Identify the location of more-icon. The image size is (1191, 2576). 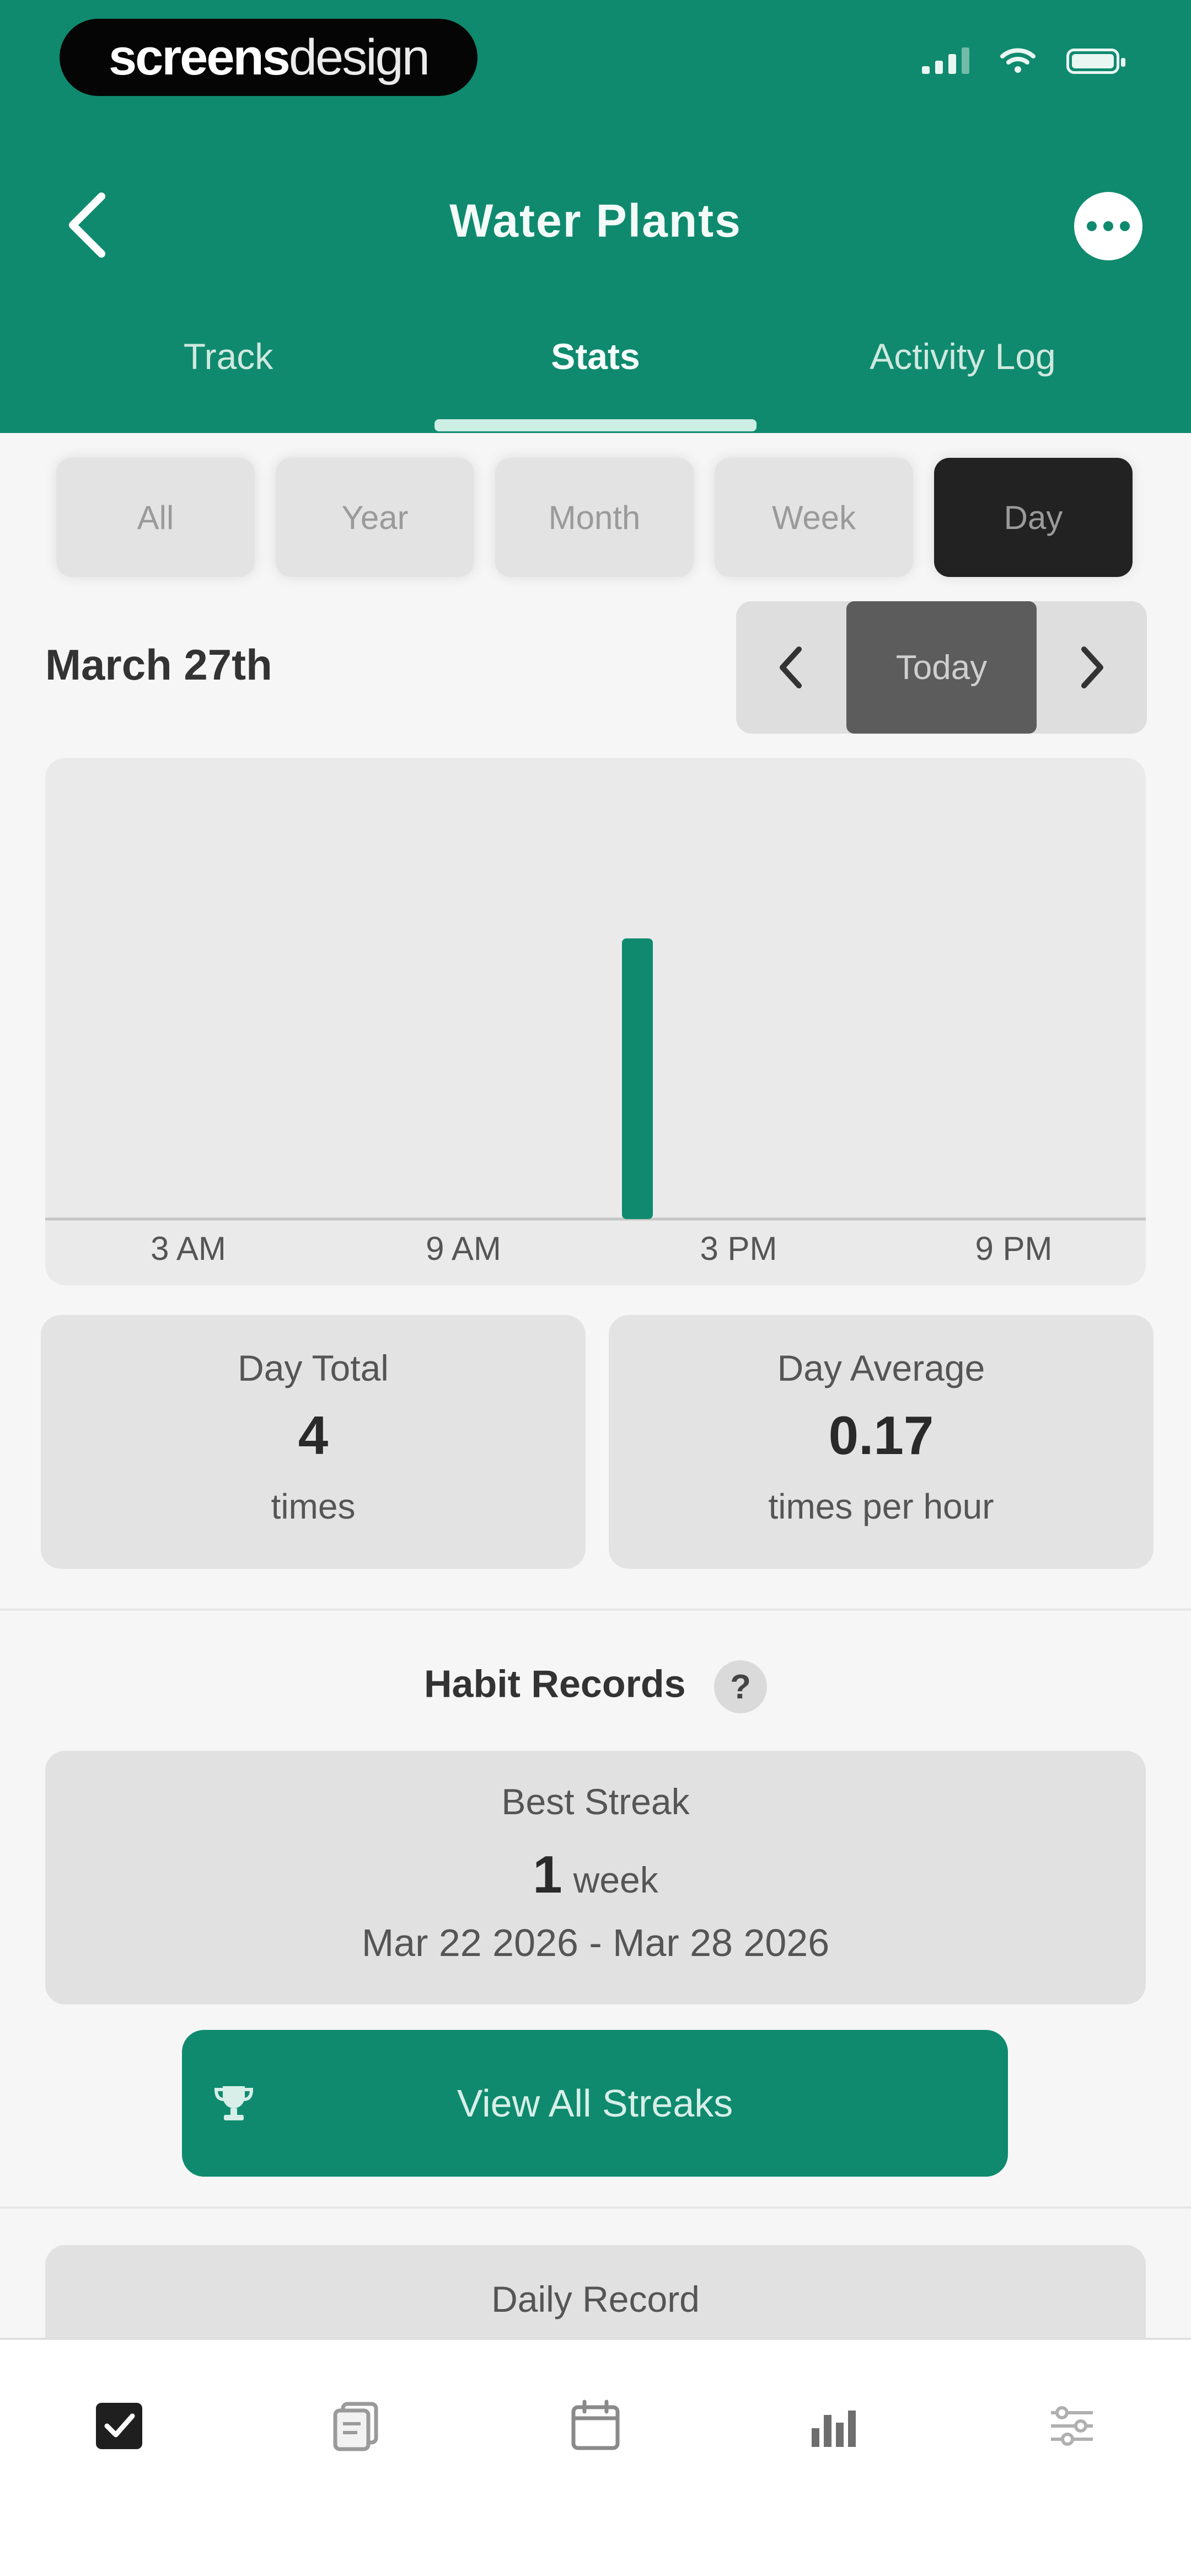
(1092, 226).